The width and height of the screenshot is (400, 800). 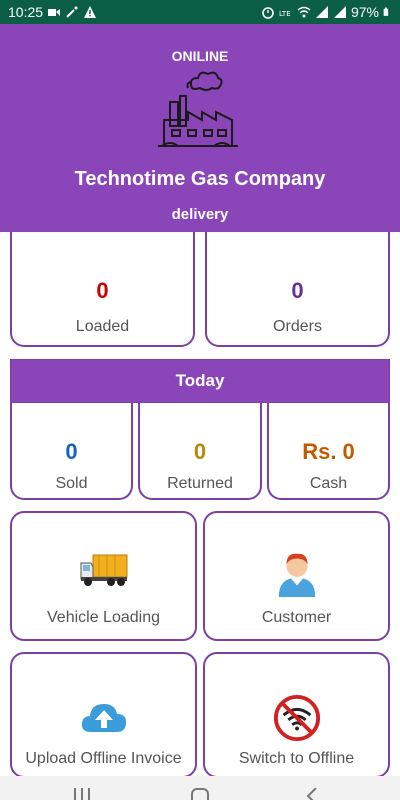 I want to click on vehicle-loading-label: Vehicle Loading, so click(x=103, y=617).